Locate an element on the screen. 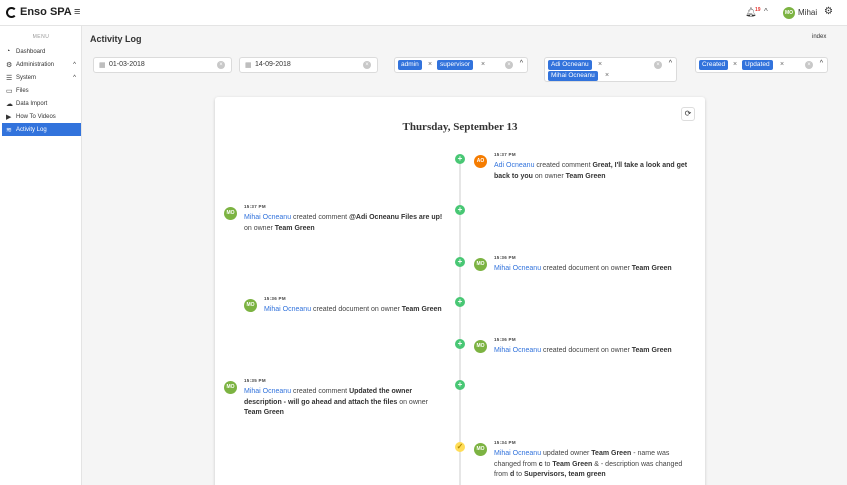 The image size is (847, 485). tag-supervisor: supervisor is located at coordinates (455, 65).